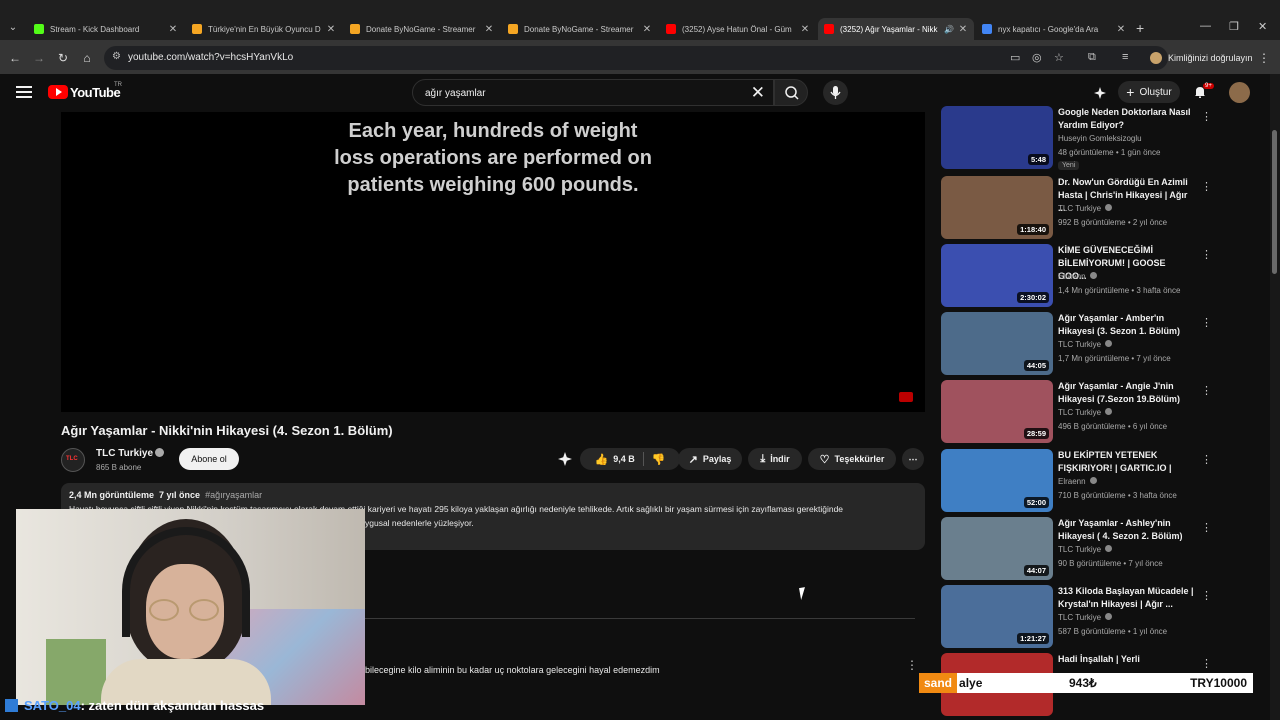 This screenshot has width=1280, height=720. Describe the element at coordinates (1100, 138) in the screenshot. I see `recommended-channel: Huseyin Gomleksizoglu` at that location.